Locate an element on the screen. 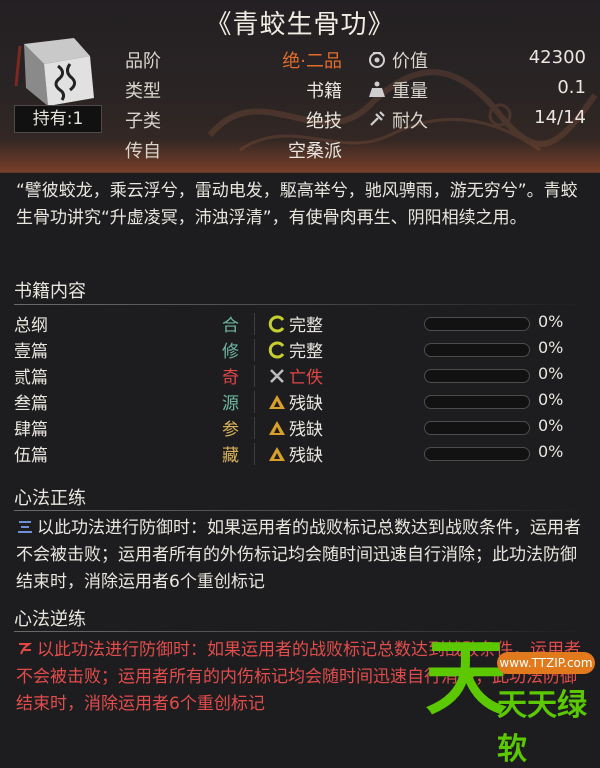  stat-durability-label: 耐久 is located at coordinates (410, 121).